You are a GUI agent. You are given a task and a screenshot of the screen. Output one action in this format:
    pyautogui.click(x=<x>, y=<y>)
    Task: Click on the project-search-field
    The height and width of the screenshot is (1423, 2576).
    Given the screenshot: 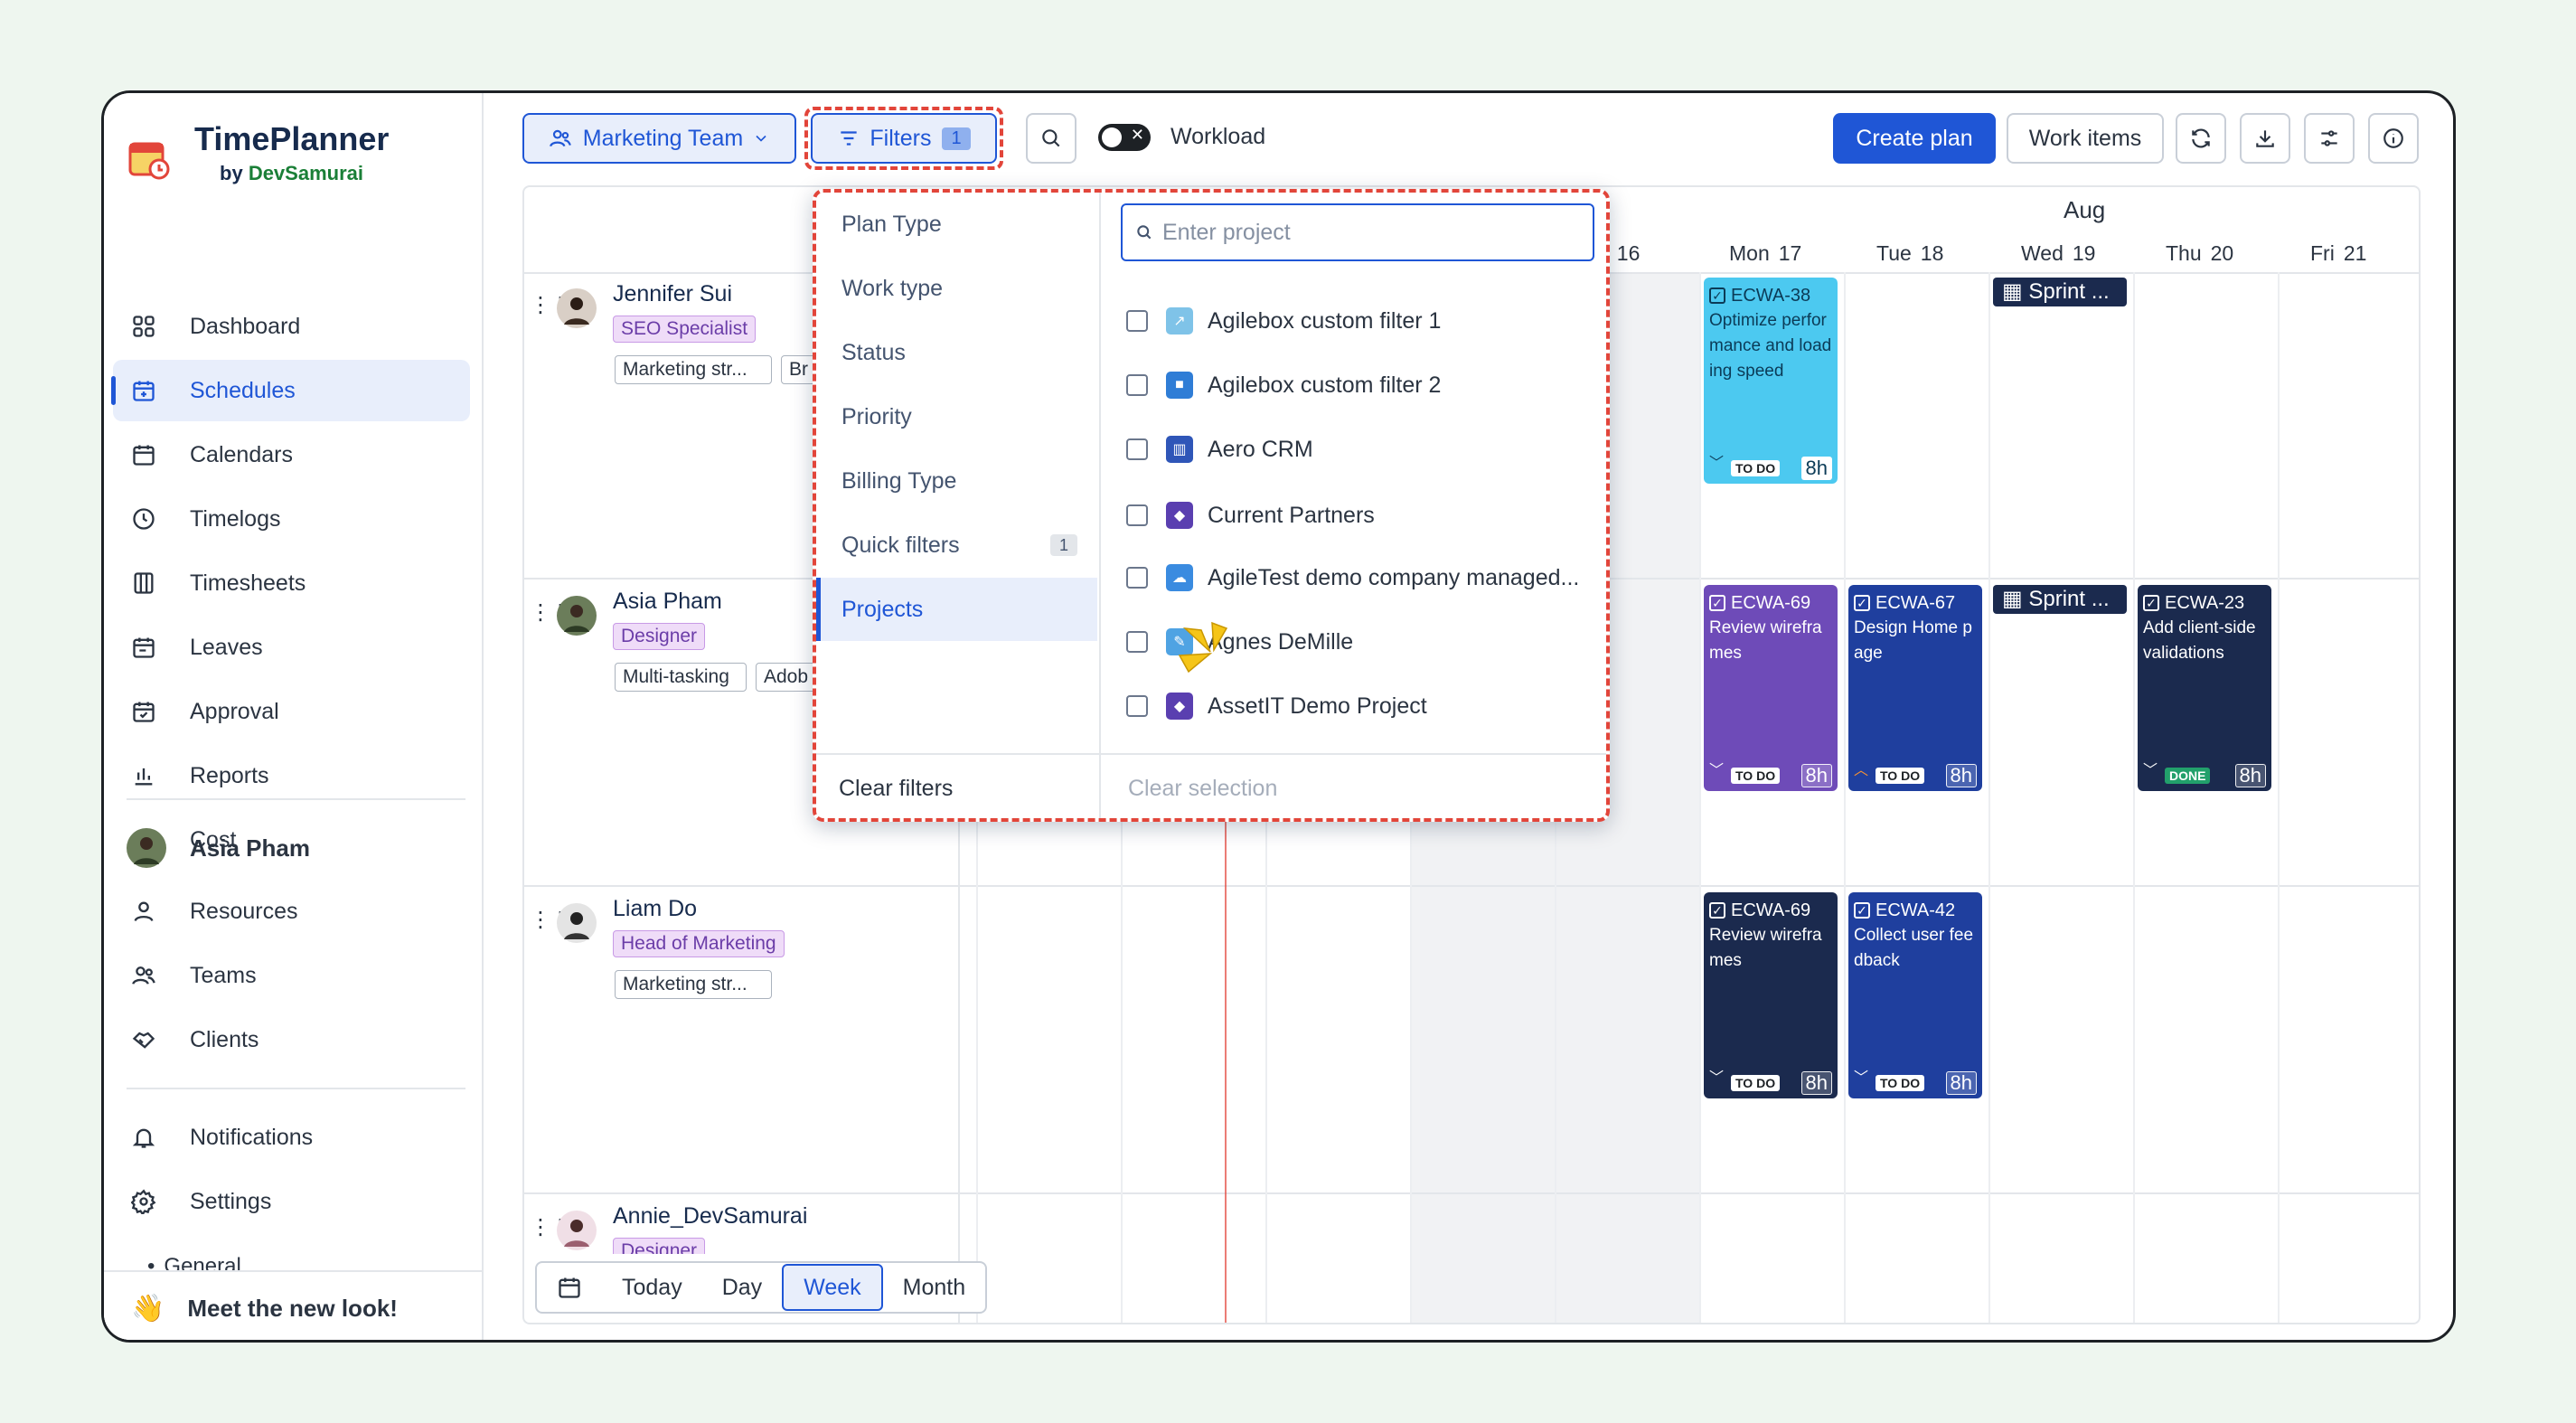 What is the action you would take?
    pyautogui.click(x=1357, y=232)
    